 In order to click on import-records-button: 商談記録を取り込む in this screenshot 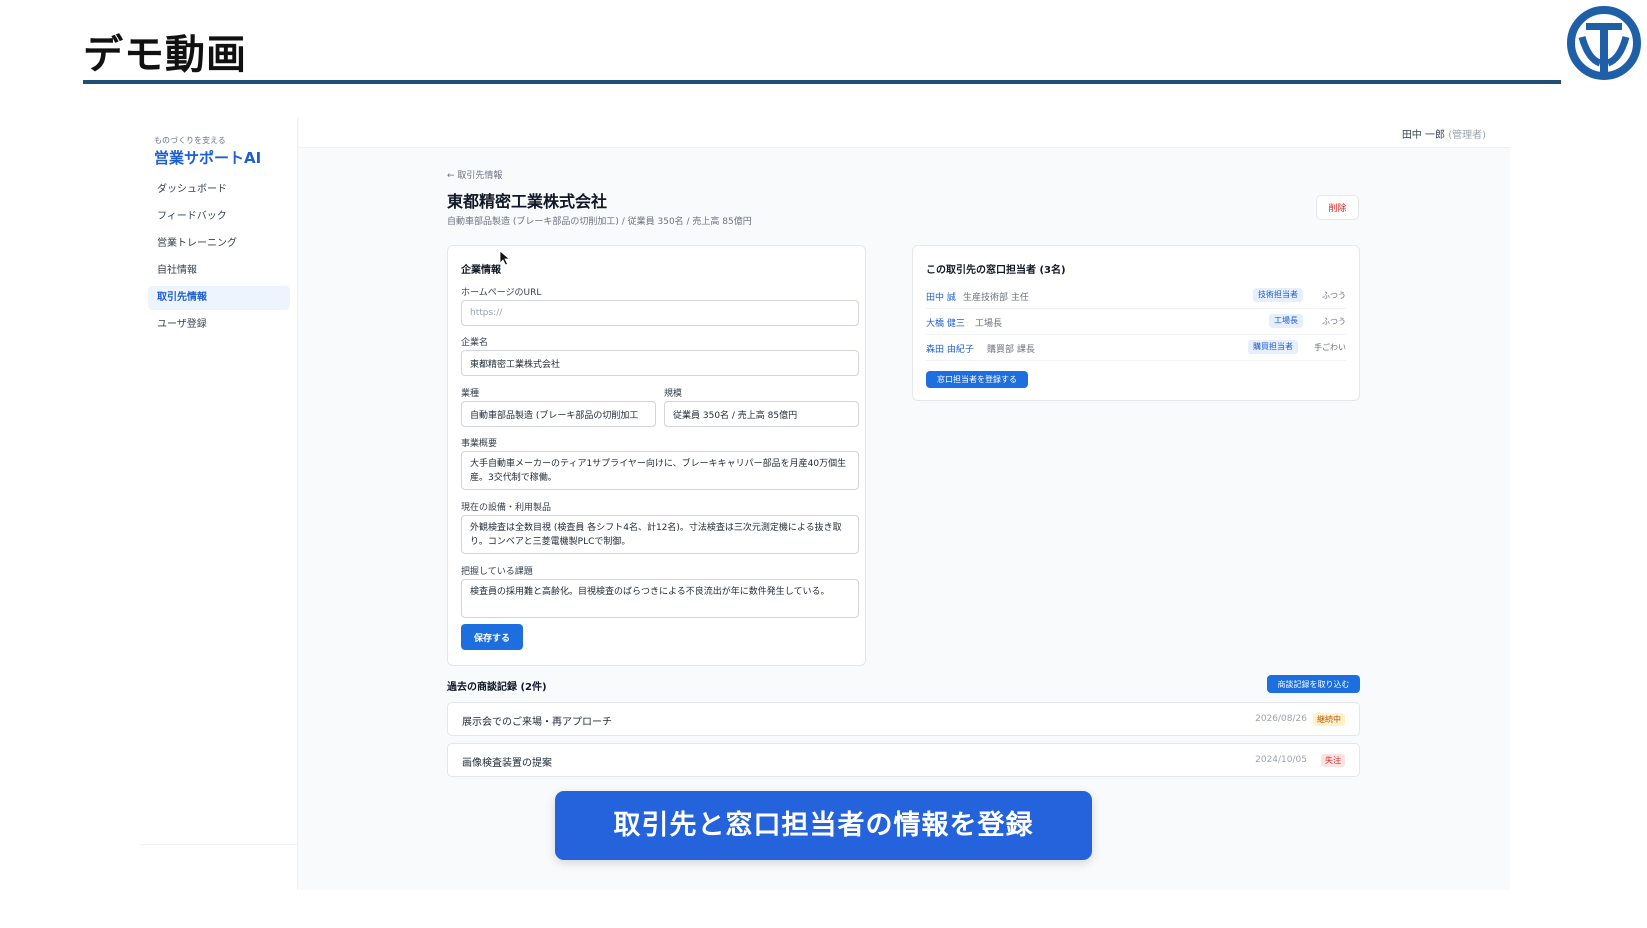, I will do `click(1313, 684)`.